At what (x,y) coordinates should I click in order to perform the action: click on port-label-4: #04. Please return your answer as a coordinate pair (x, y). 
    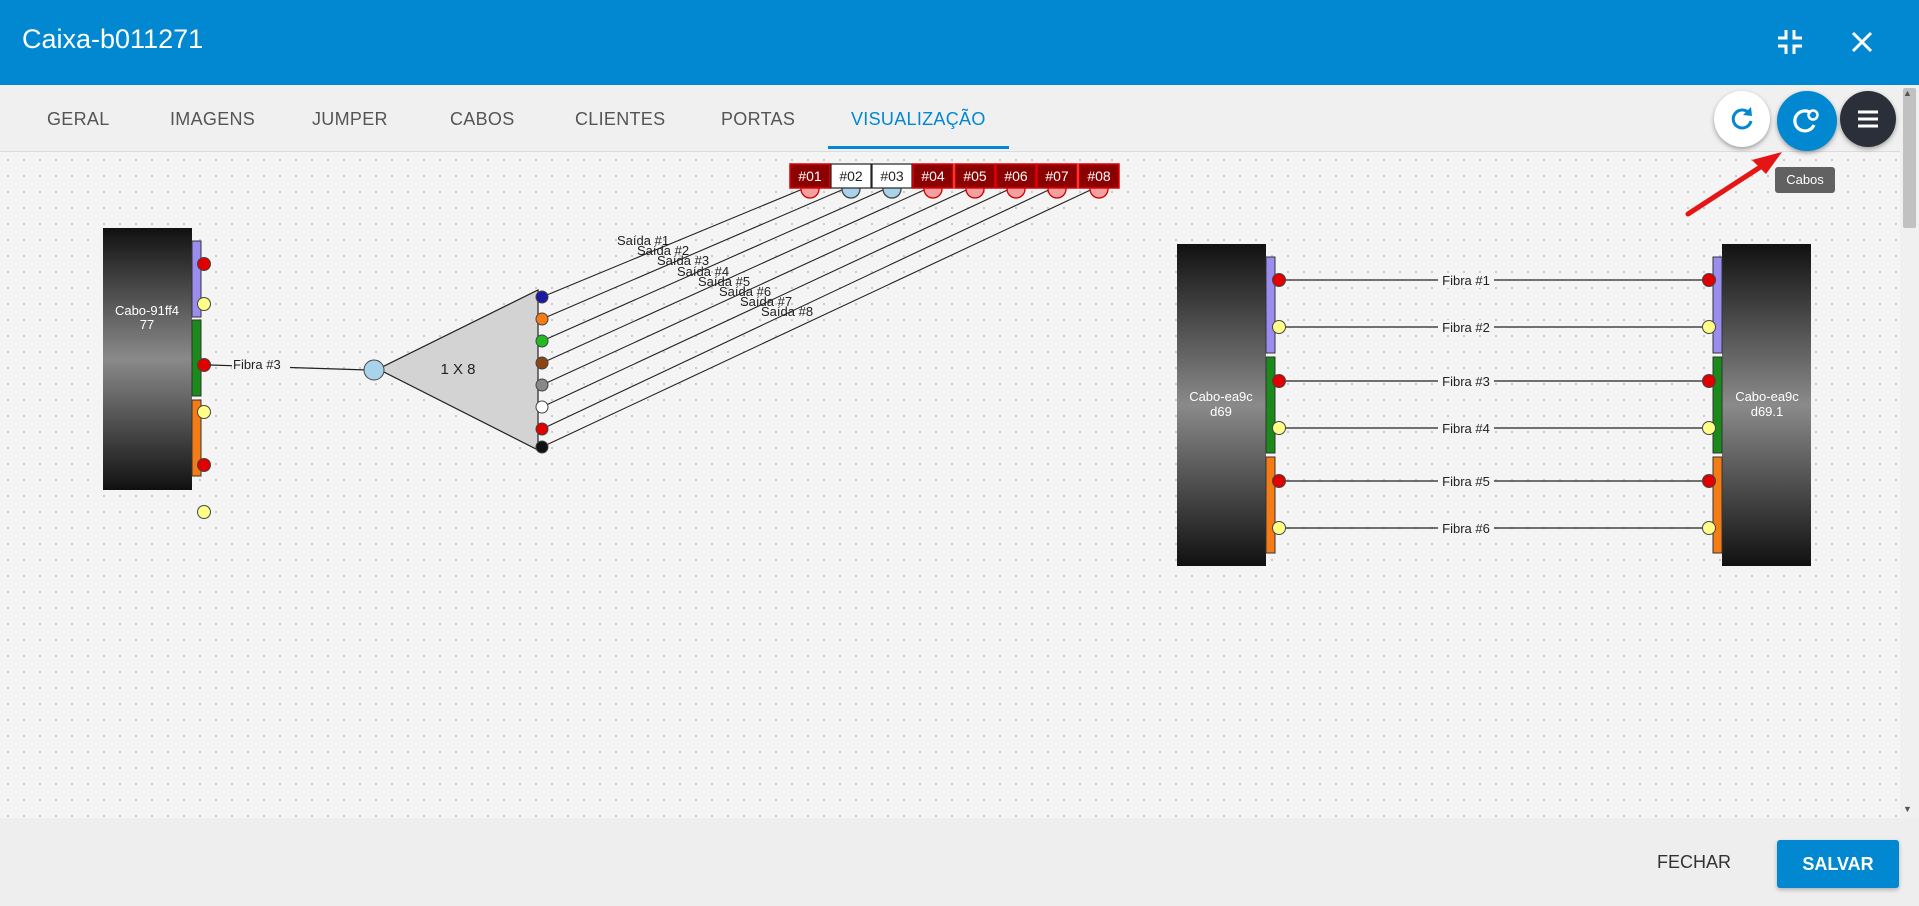
    Looking at the image, I should click on (933, 176).